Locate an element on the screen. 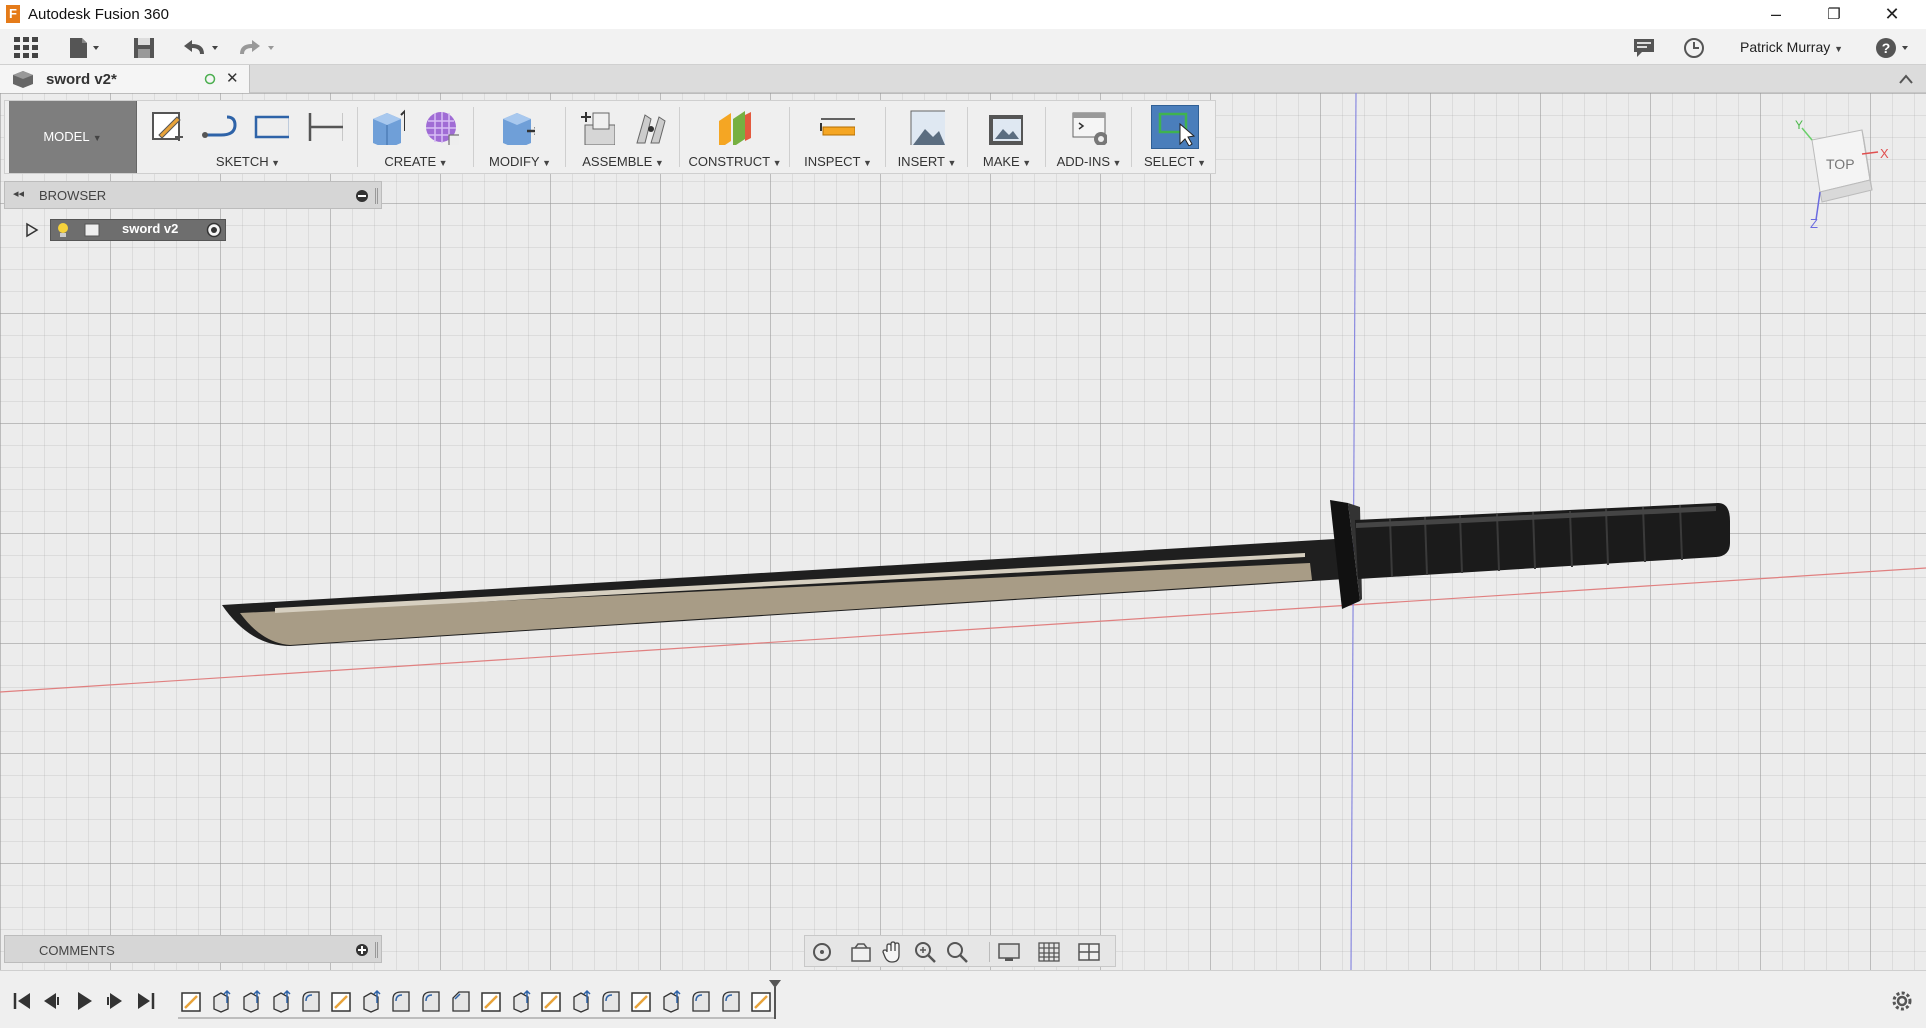 The image size is (1926, 1028). redo-icon is located at coordinates (257, 48).